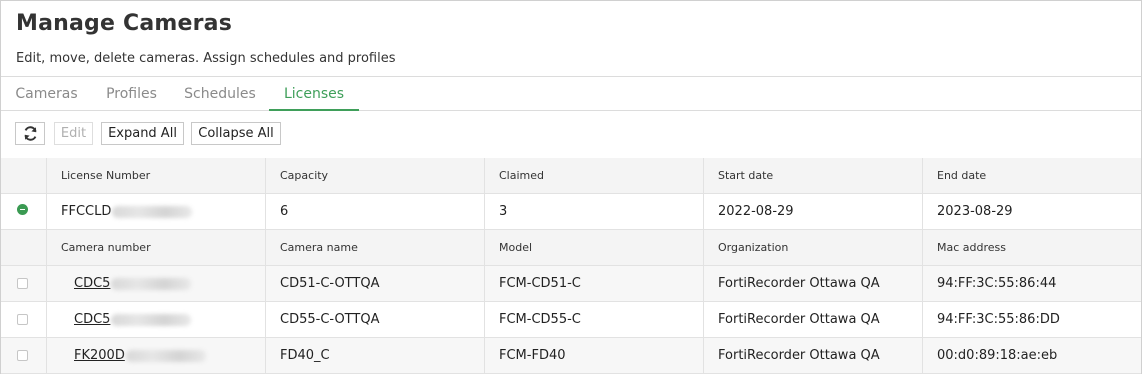 This screenshot has height=374, width=1142. I want to click on collapse-all-button: Collapse All, so click(236, 133).